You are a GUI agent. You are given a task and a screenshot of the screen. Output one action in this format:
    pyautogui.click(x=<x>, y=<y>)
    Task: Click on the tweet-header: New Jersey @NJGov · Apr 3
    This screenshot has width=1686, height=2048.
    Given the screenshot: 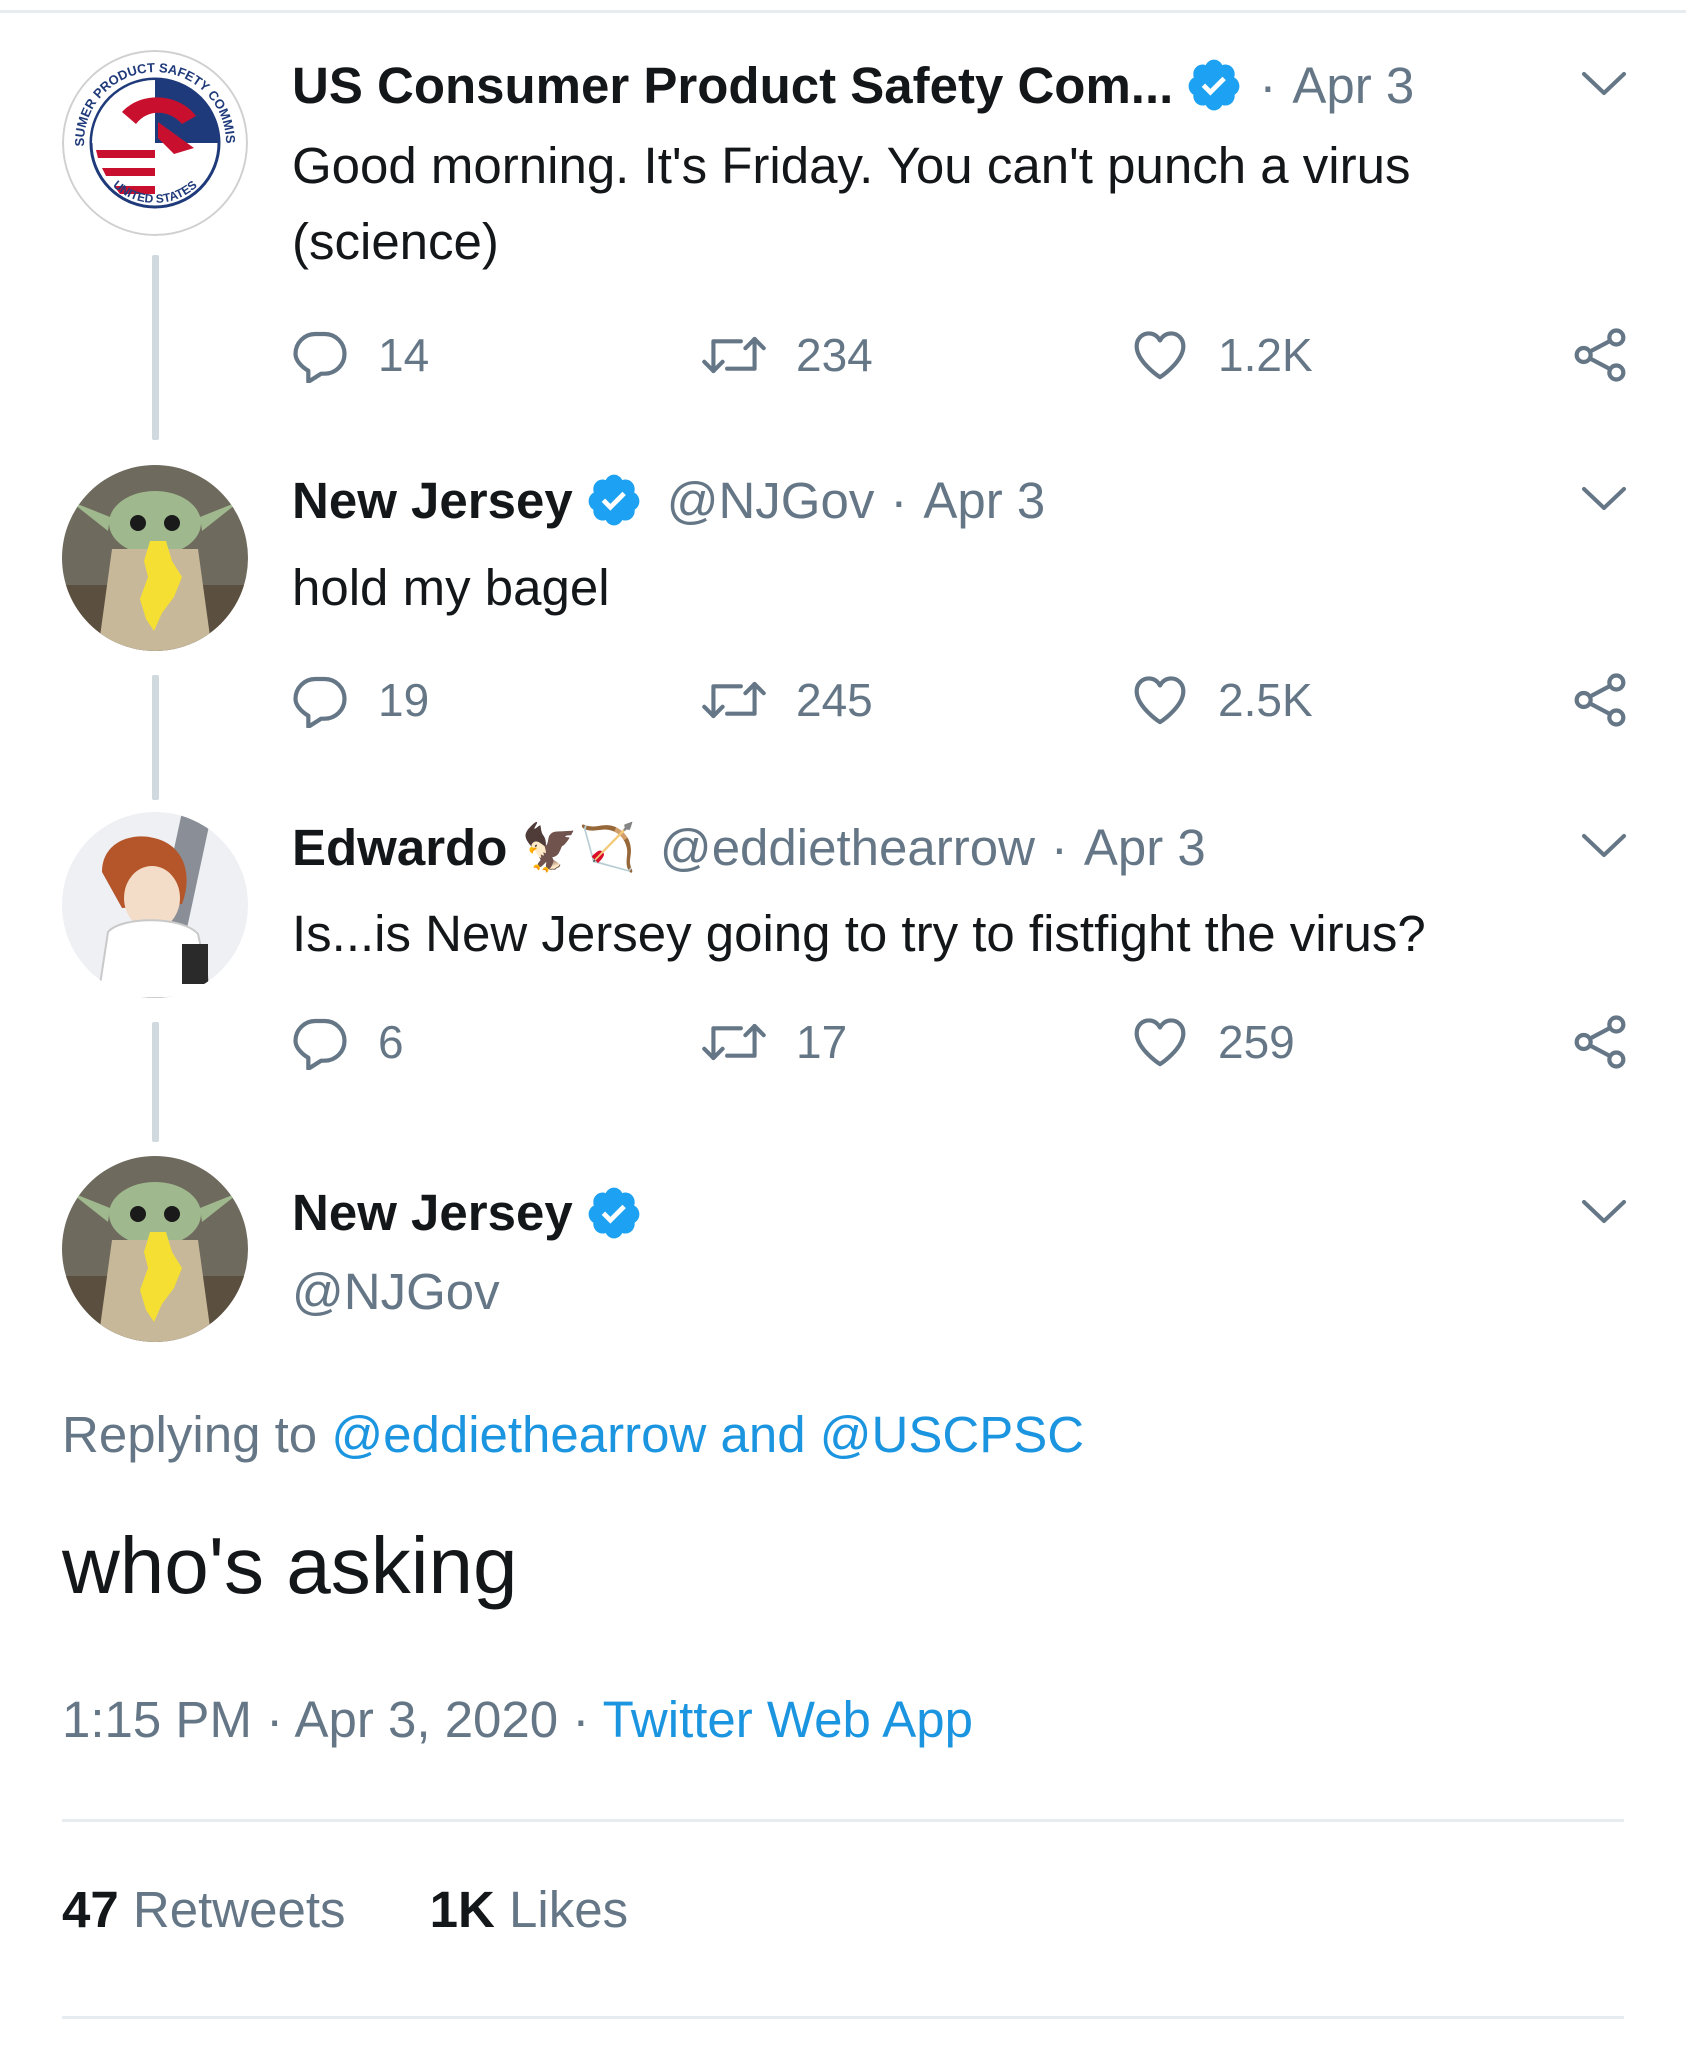 What is the action you would take?
    pyautogui.click(x=668, y=500)
    